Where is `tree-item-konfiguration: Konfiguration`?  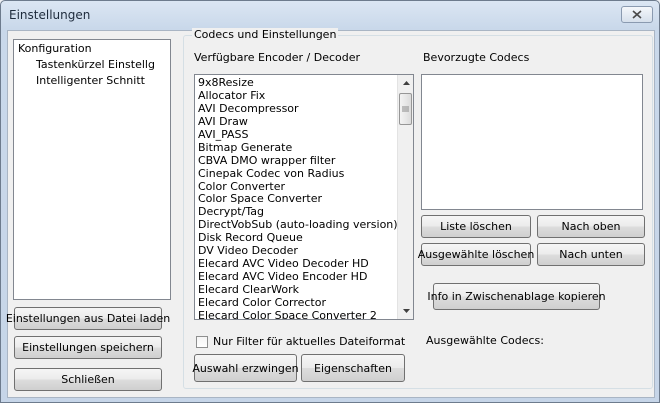 tree-item-konfiguration: Konfiguration is located at coordinates (55, 49).